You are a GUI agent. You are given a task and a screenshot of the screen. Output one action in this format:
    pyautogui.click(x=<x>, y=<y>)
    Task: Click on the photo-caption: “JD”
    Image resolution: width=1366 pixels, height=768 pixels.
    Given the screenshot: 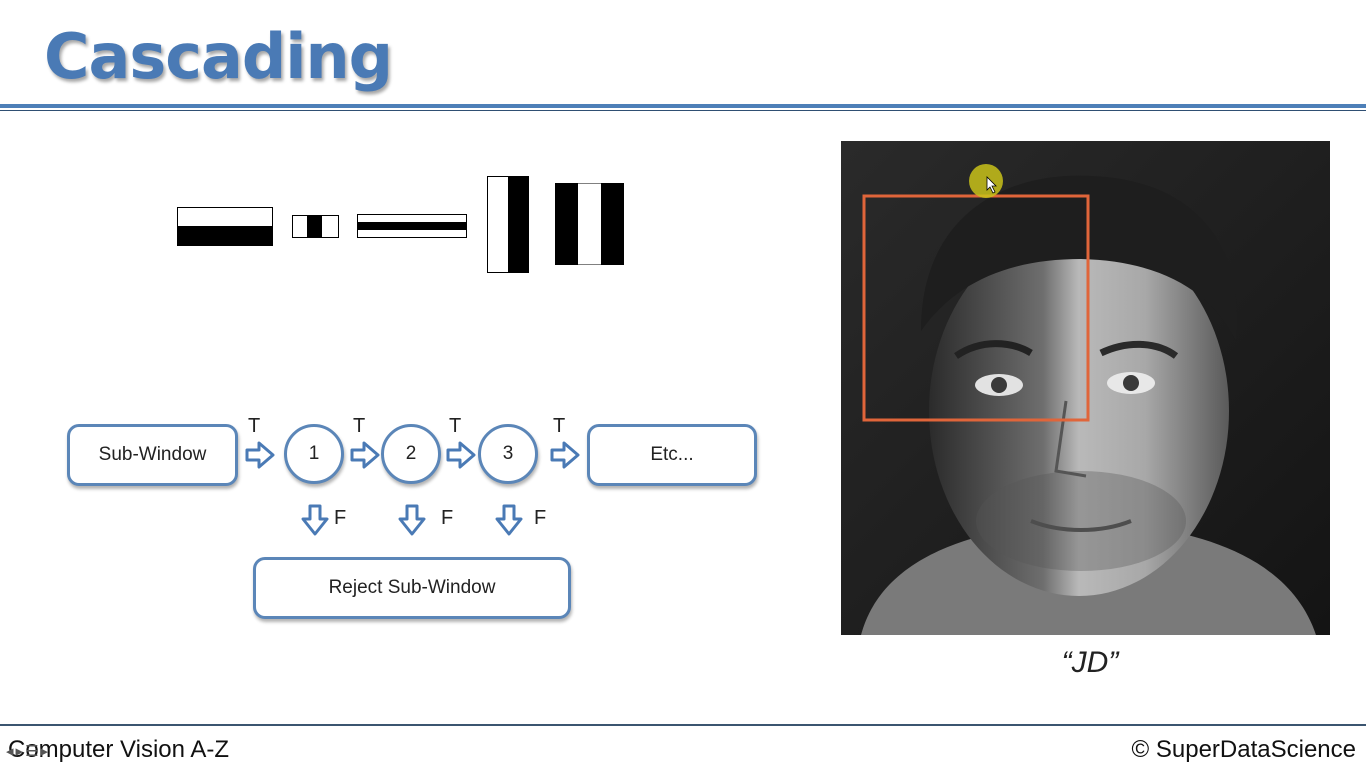 What is the action you would take?
    pyautogui.click(x=1090, y=662)
    